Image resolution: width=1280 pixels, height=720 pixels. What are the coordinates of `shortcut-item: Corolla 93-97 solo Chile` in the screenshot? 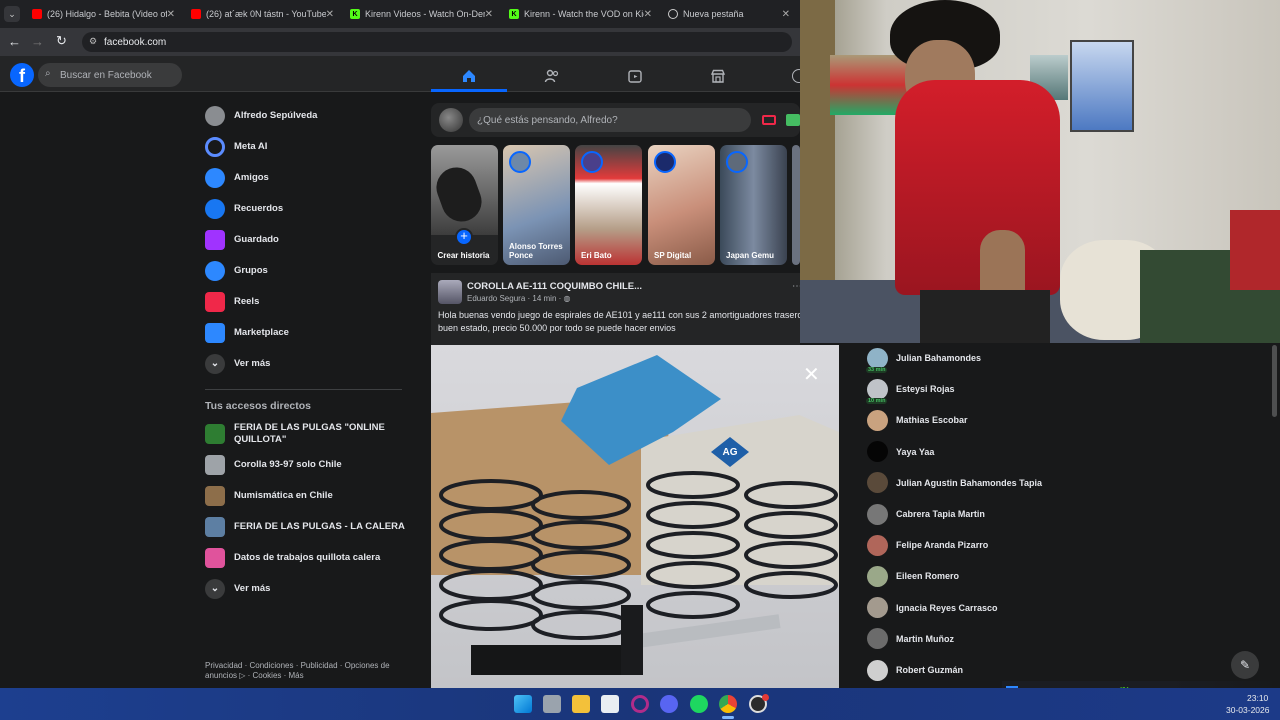 It's located at (305, 464).